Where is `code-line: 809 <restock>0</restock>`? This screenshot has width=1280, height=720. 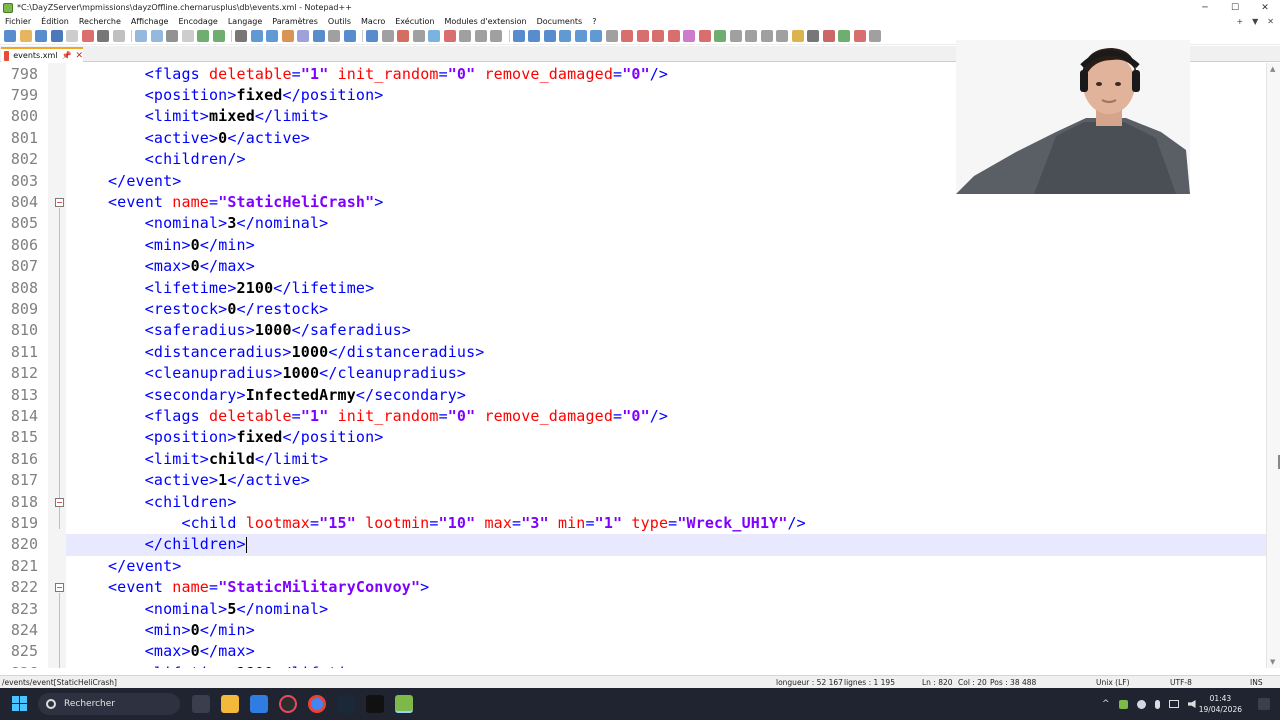
code-line: 809 <restock>0</restock> is located at coordinates (640, 309).